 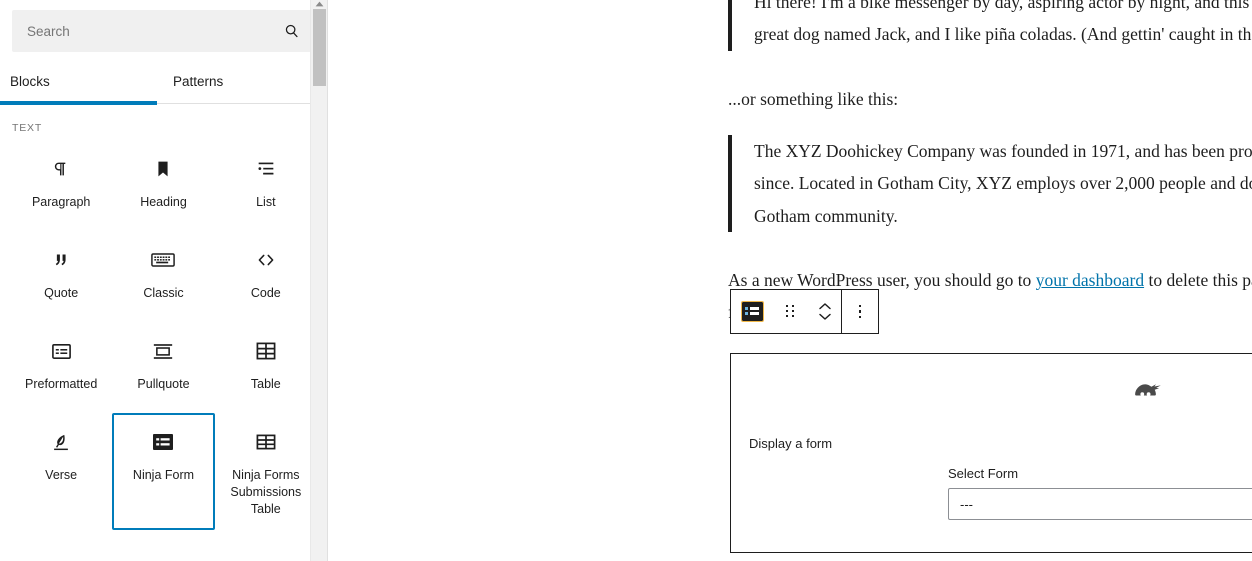 What do you see at coordinates (163, 293) in the screenshot?
I see `block-item-label: Classic` at bounding box center [163, 293].